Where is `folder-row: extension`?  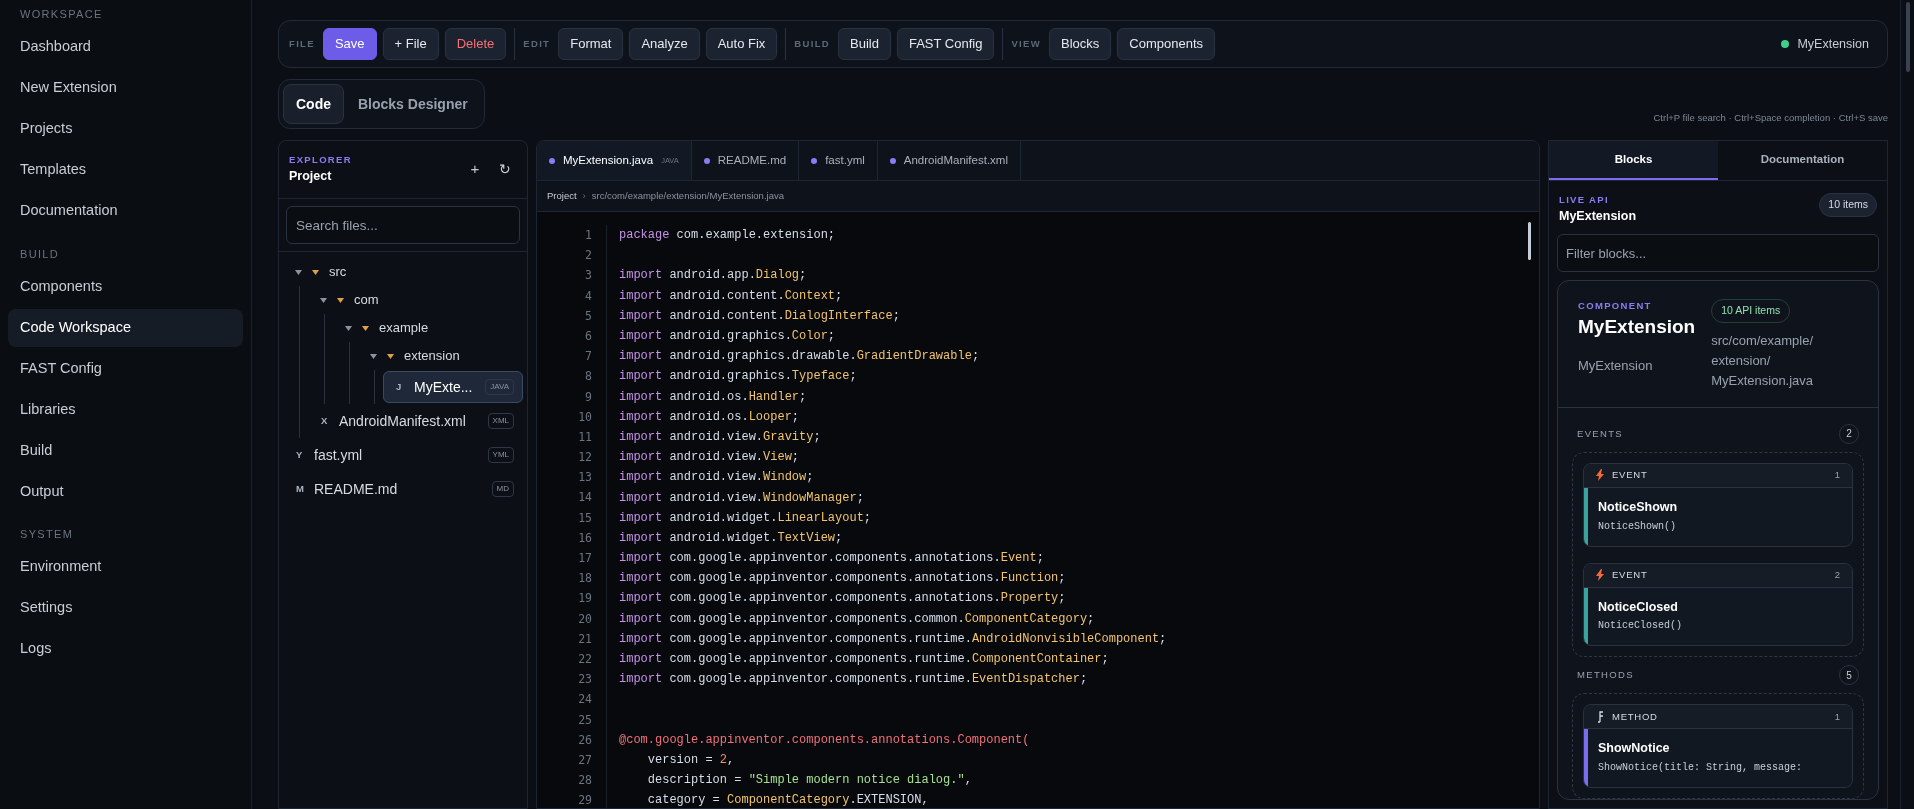 folder-row: extension is located at coordinates (440, 356).